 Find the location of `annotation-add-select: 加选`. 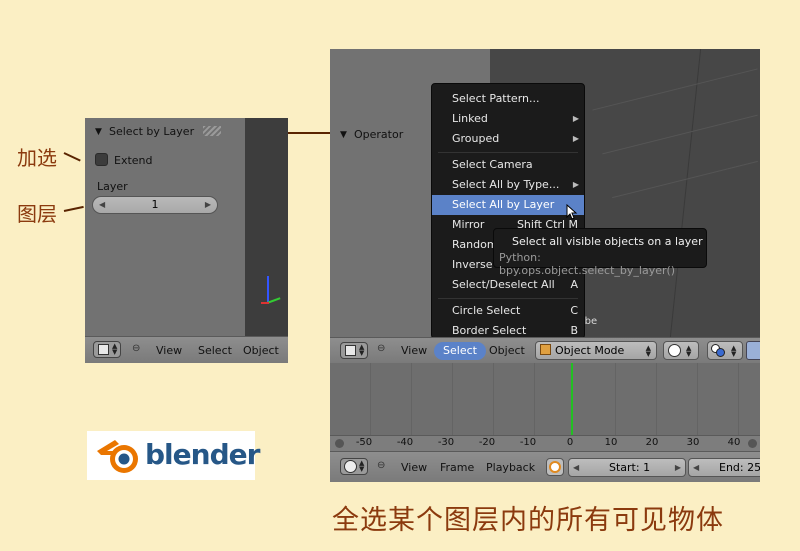

annotation-add-select: 加选 is located at coordinates (37, 158).